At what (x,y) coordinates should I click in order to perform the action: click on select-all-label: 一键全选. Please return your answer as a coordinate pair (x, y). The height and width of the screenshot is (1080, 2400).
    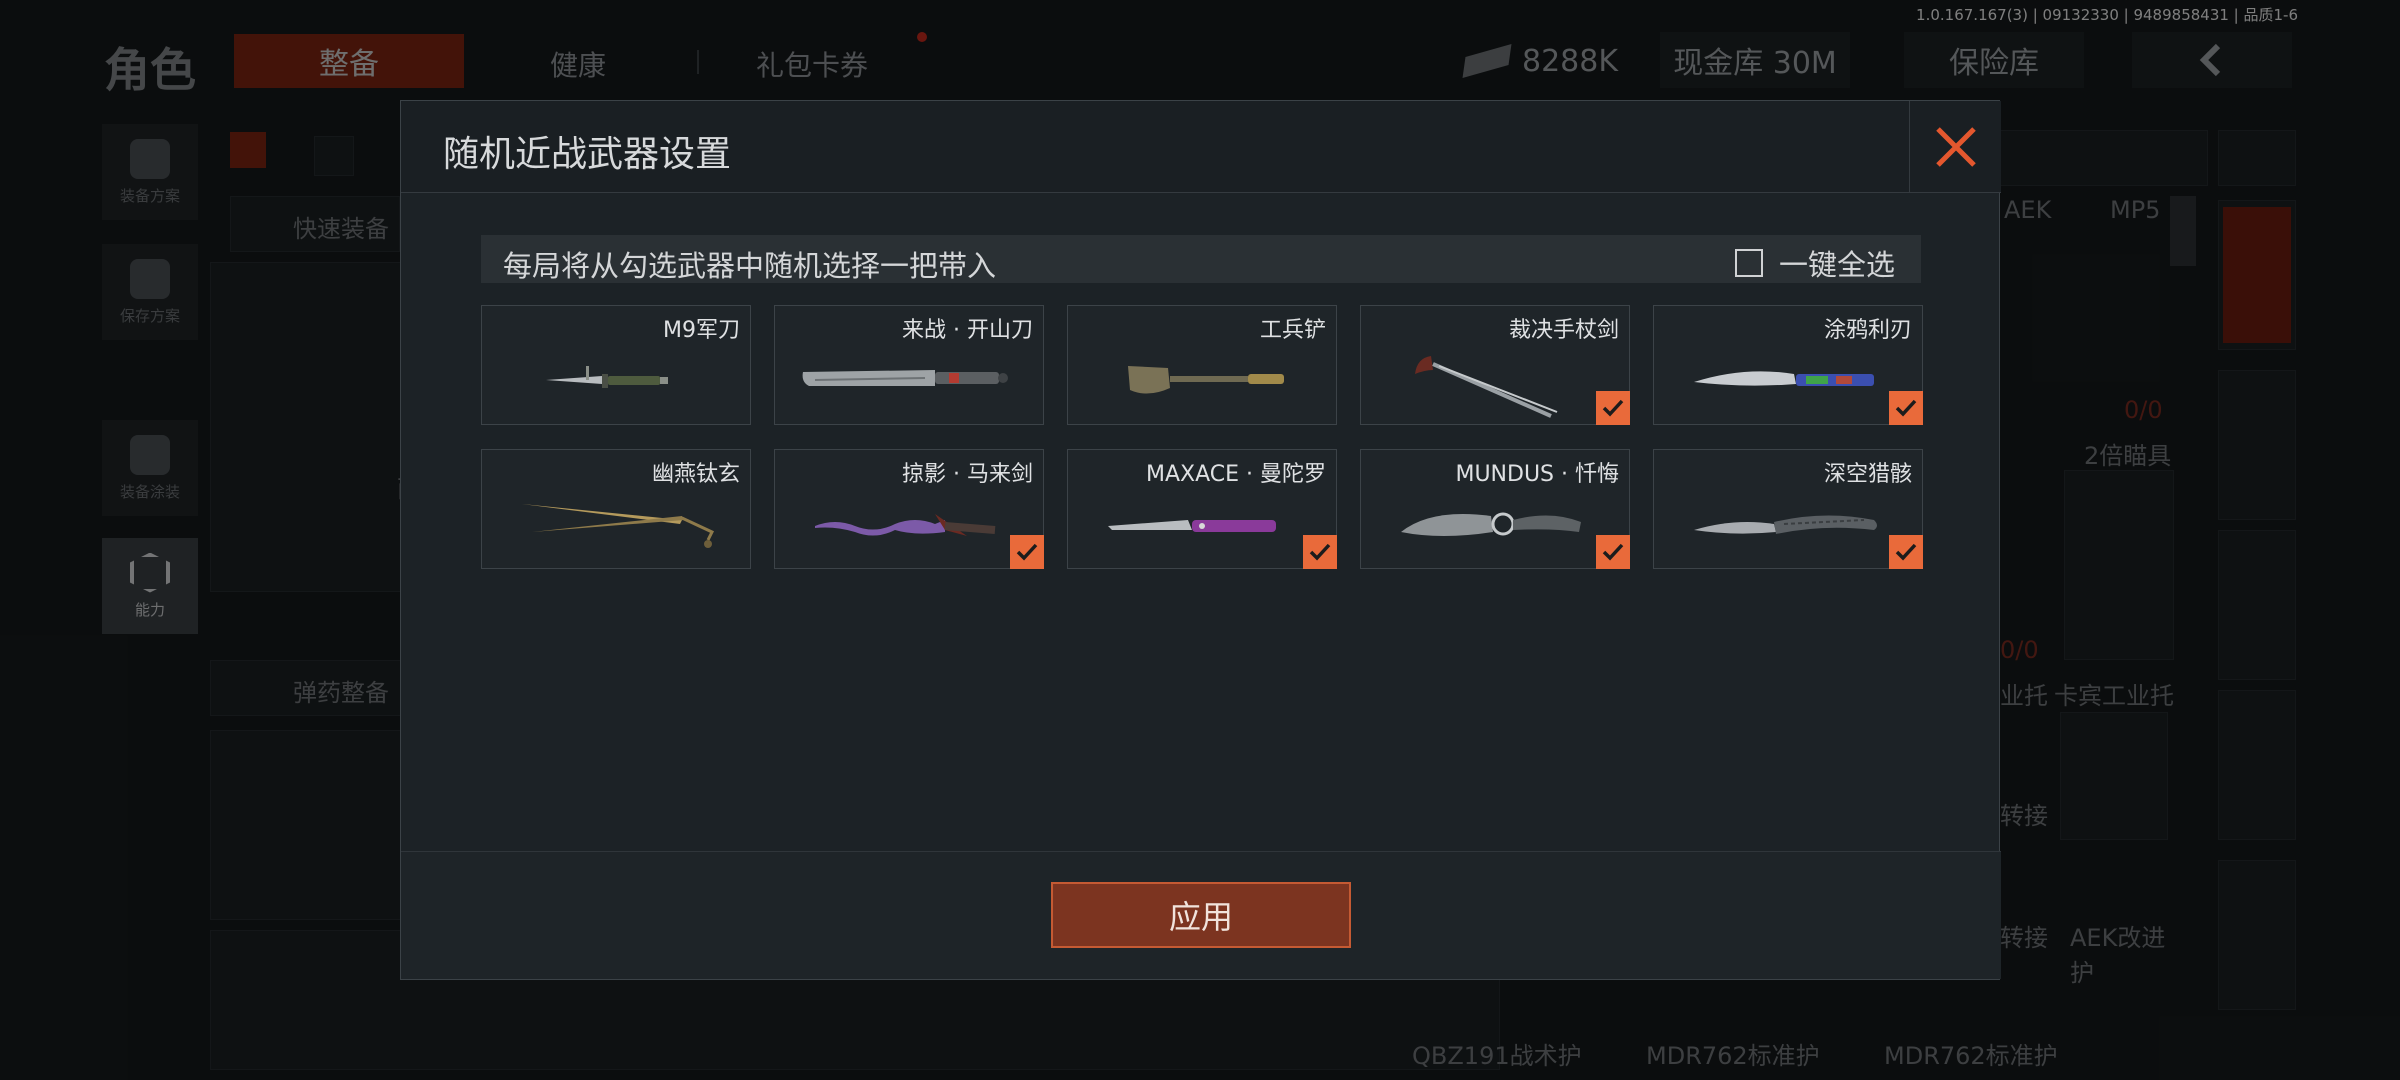
    Looking at the image, I should click on (1836, 265).